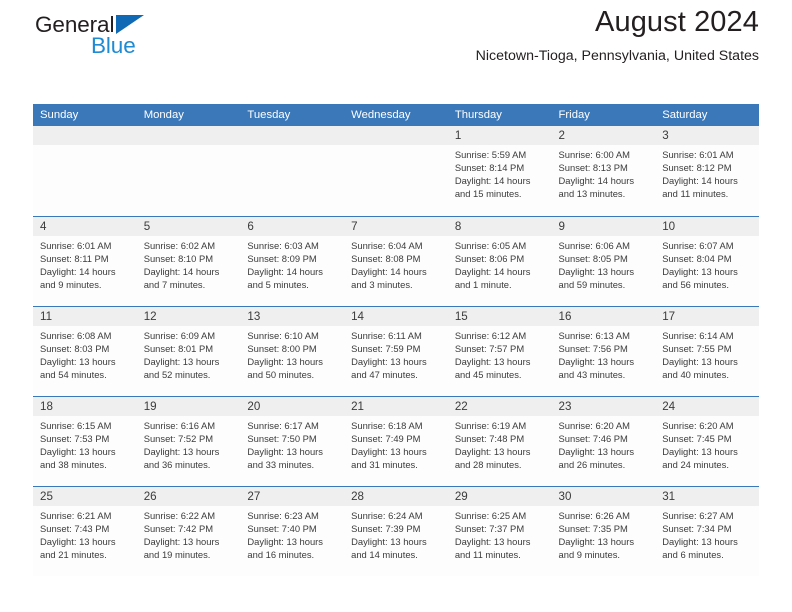  Describe the element at coordinates (697, 528) in the screenshot. I see `day-sunset-text: Sunset: 7:34 PM` at that location.